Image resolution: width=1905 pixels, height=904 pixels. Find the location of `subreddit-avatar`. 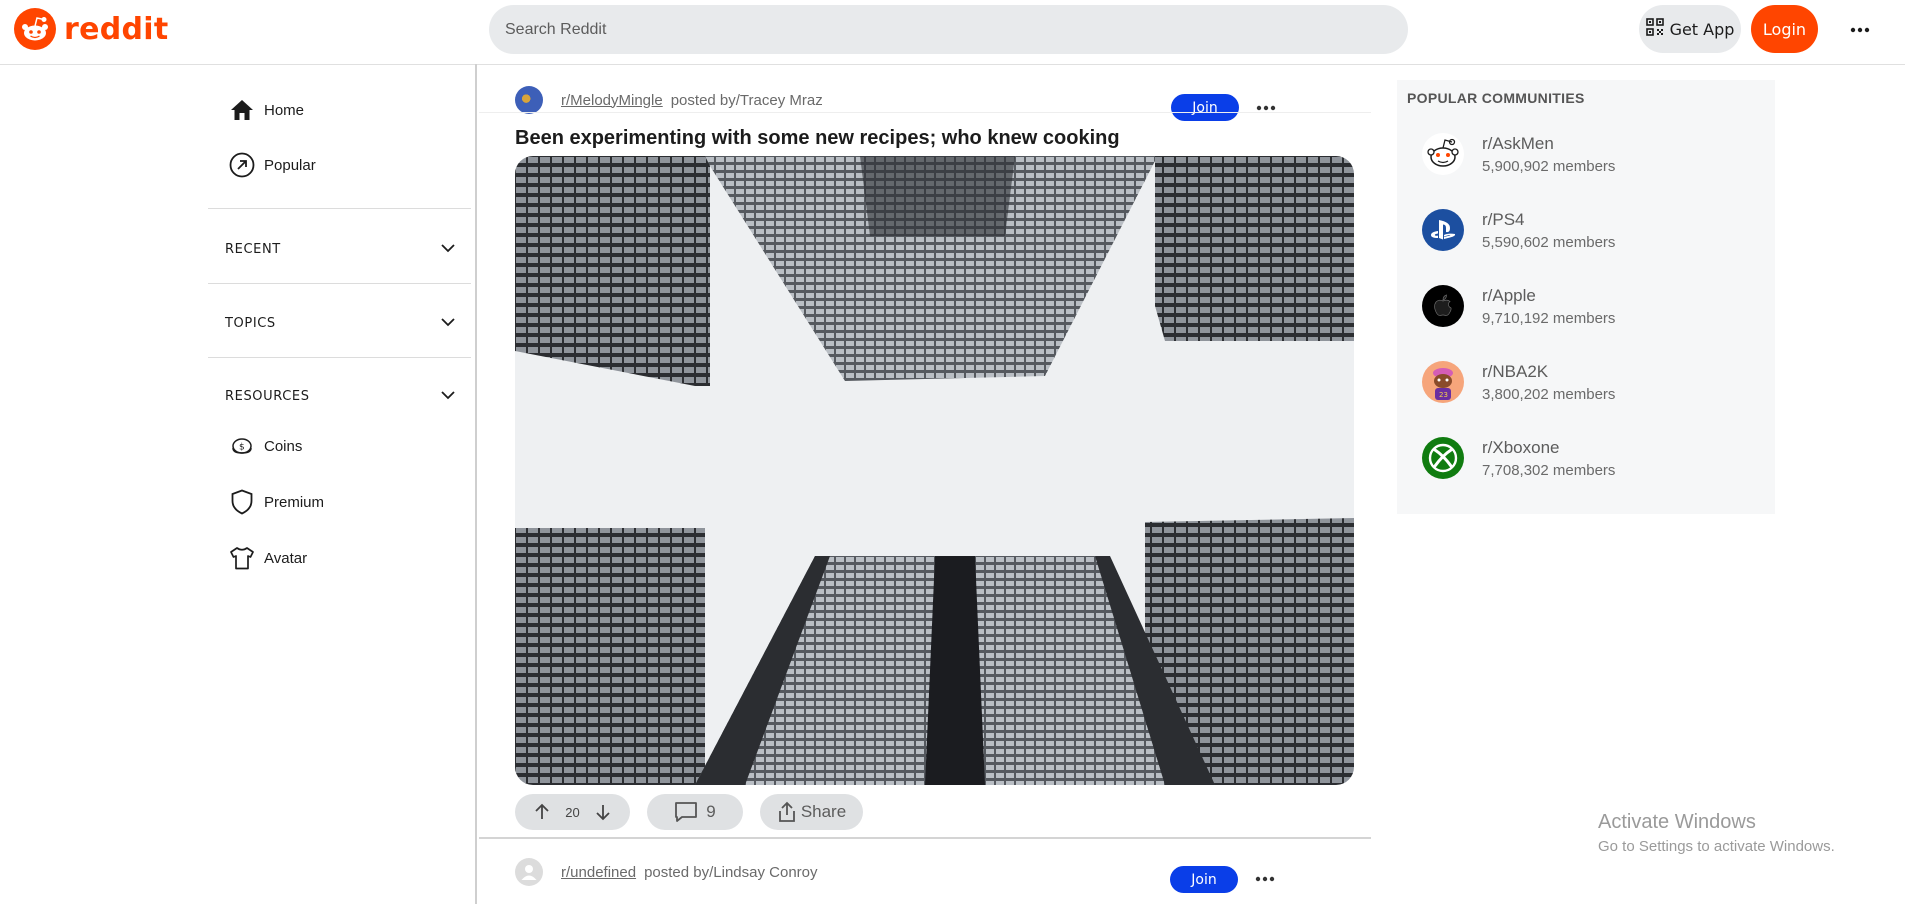

subreddit-avatar is located at coordinates (529, 100).